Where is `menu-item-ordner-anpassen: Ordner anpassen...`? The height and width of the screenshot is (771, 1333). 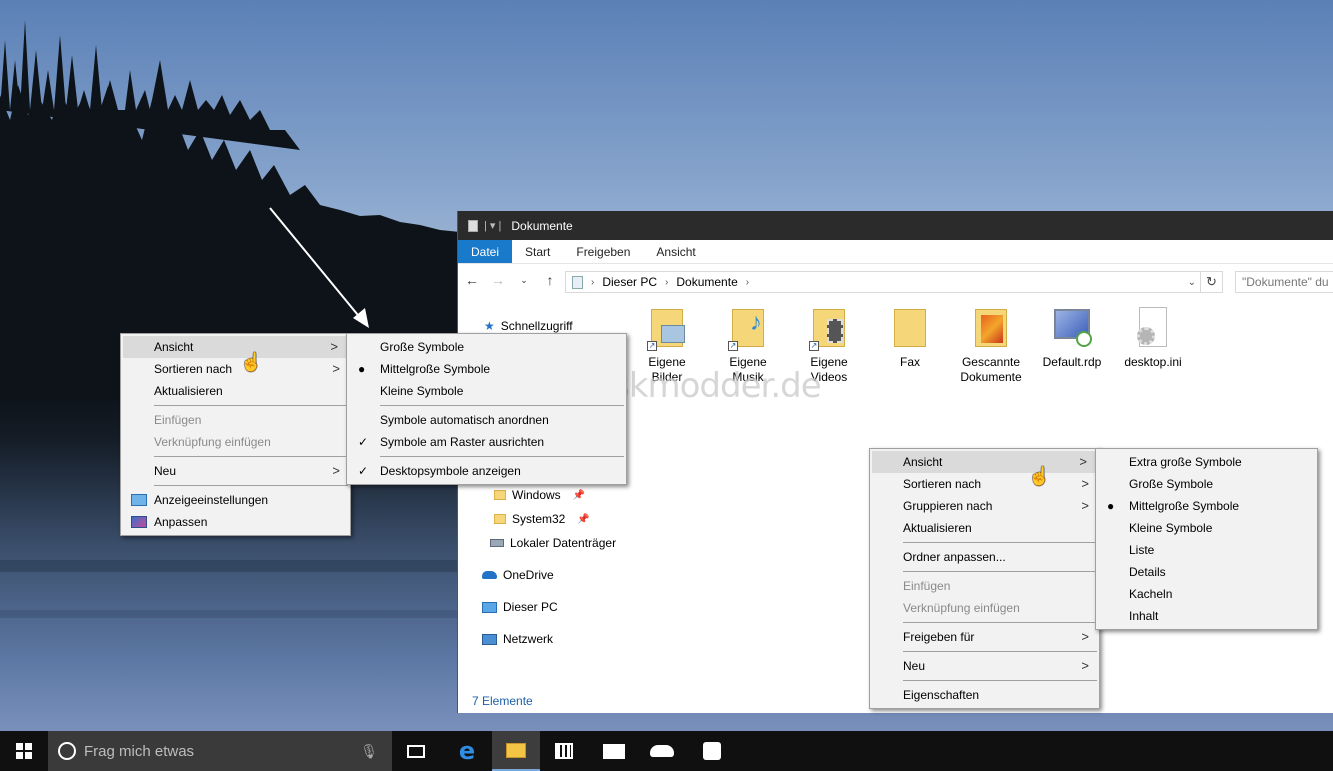 menu-item-ordner-anpassen: Ordner anpassen... is located at coordinates (984, 557).